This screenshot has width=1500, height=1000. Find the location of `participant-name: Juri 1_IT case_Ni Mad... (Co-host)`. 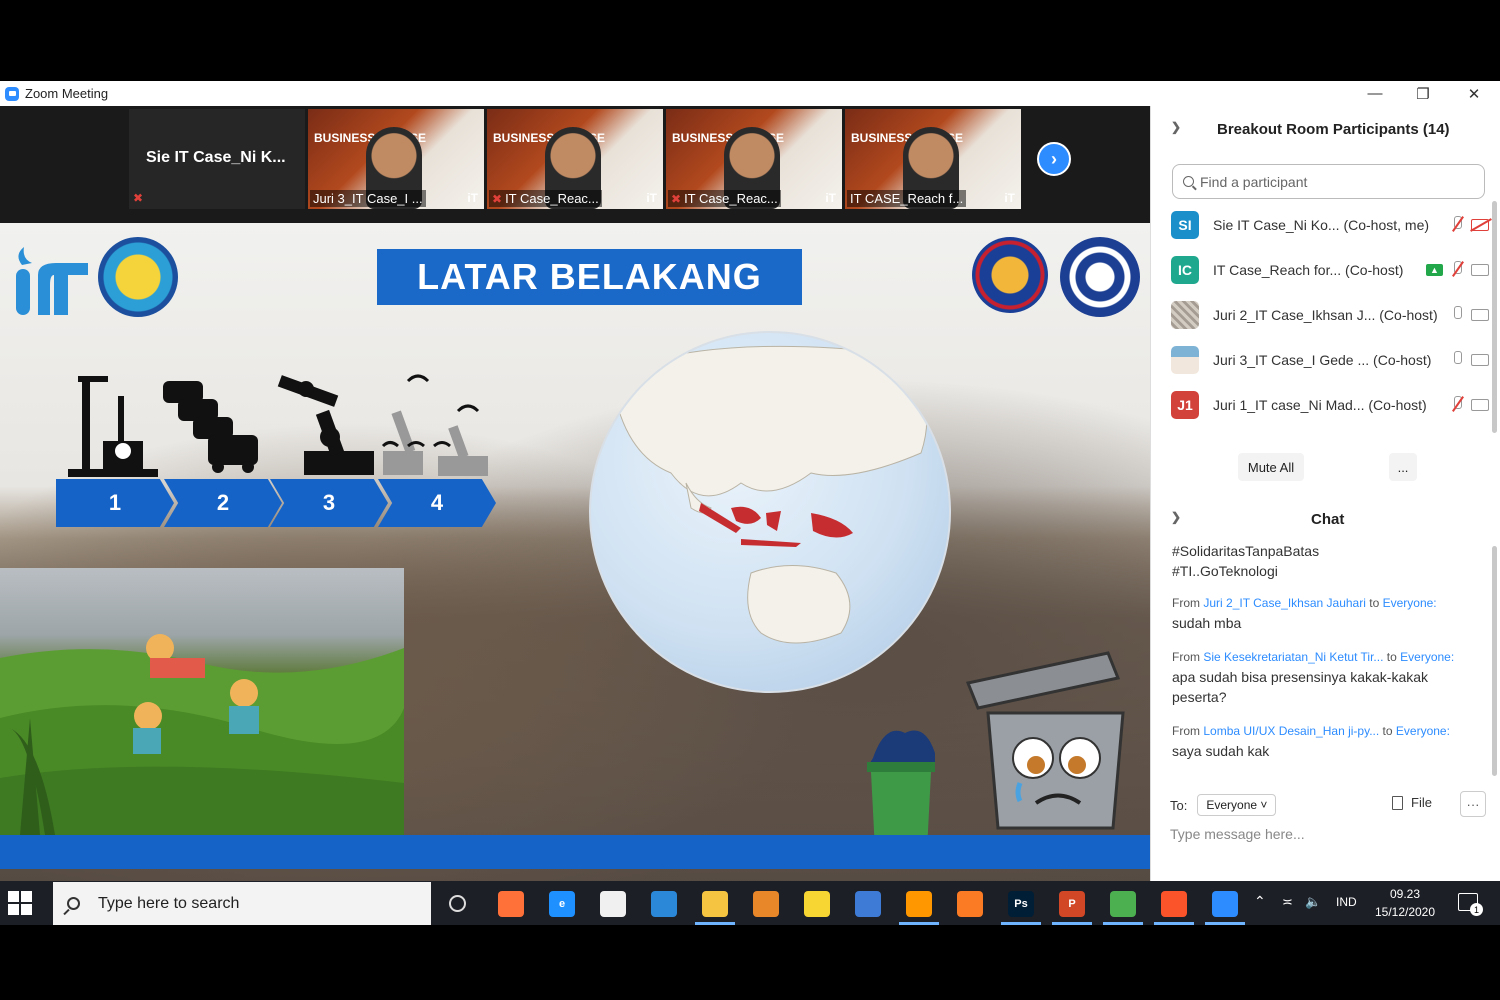

participant-name: Juri 1_IT case_Ni Mad... (Co-host) is located at coordinates (1320, 405).